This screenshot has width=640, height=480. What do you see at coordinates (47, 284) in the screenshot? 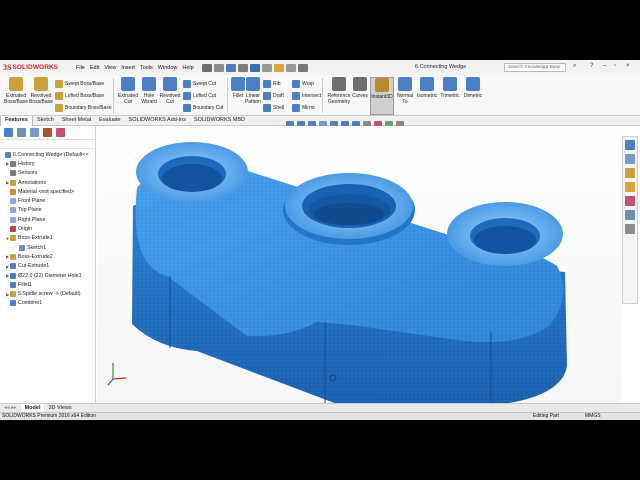
I see `tree-node: Fillet1` at bounding box center [47, 284].